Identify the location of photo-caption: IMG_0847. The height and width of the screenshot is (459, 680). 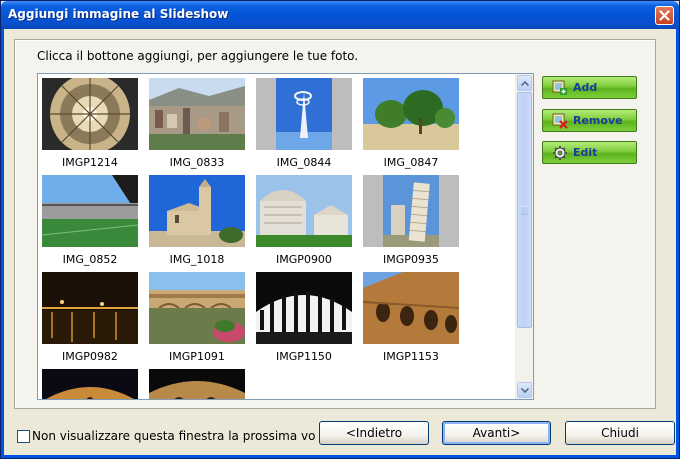
(411, 162).